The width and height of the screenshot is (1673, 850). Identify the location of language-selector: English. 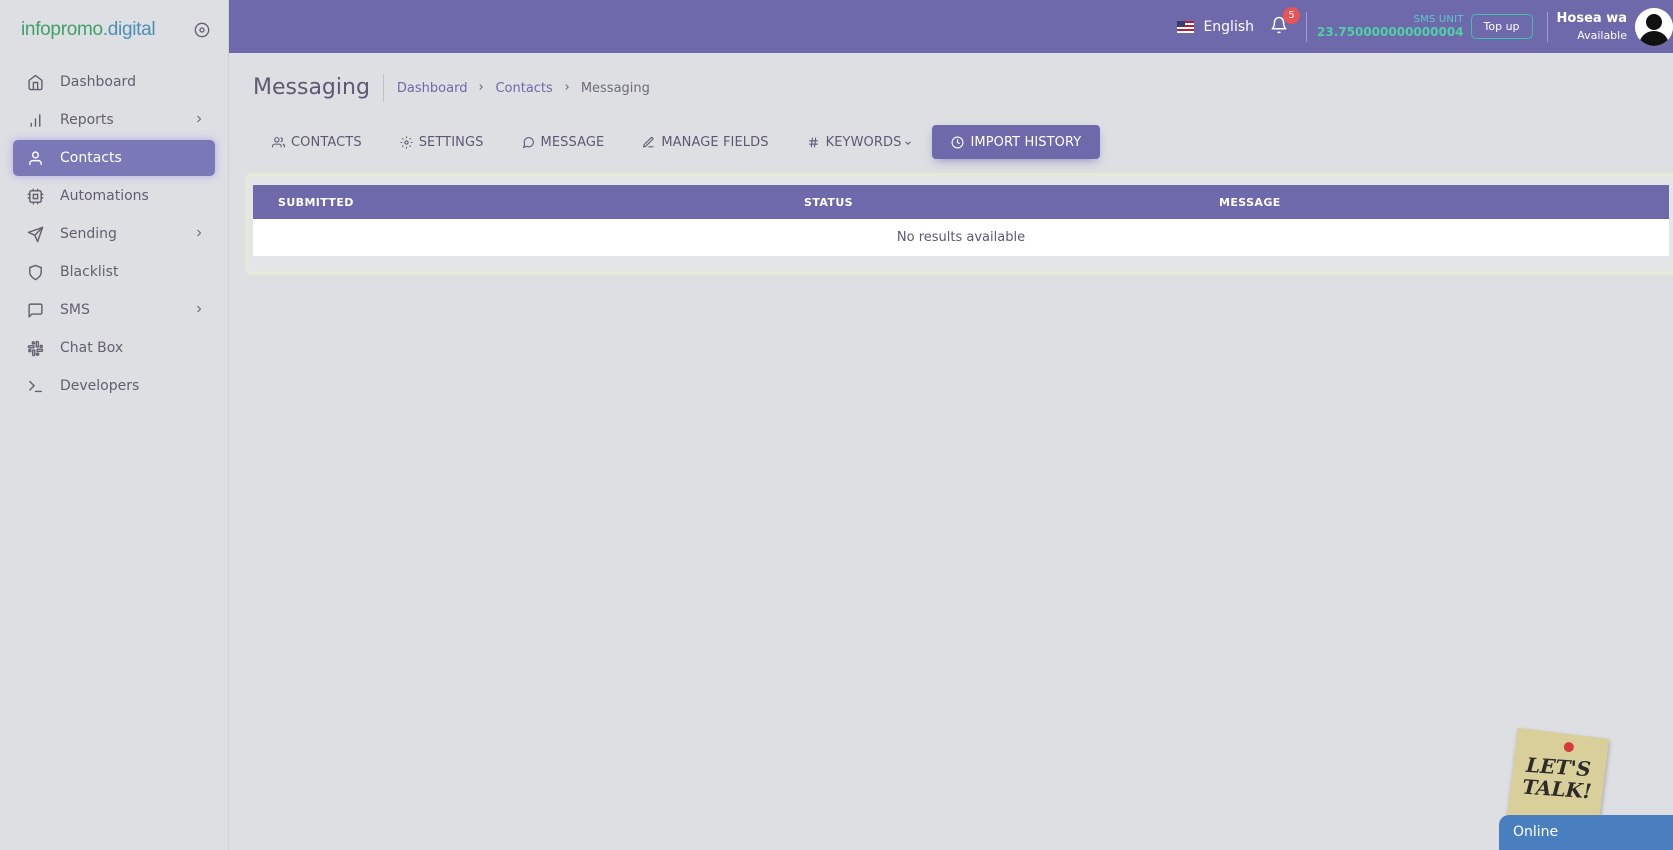
(1215, 27).